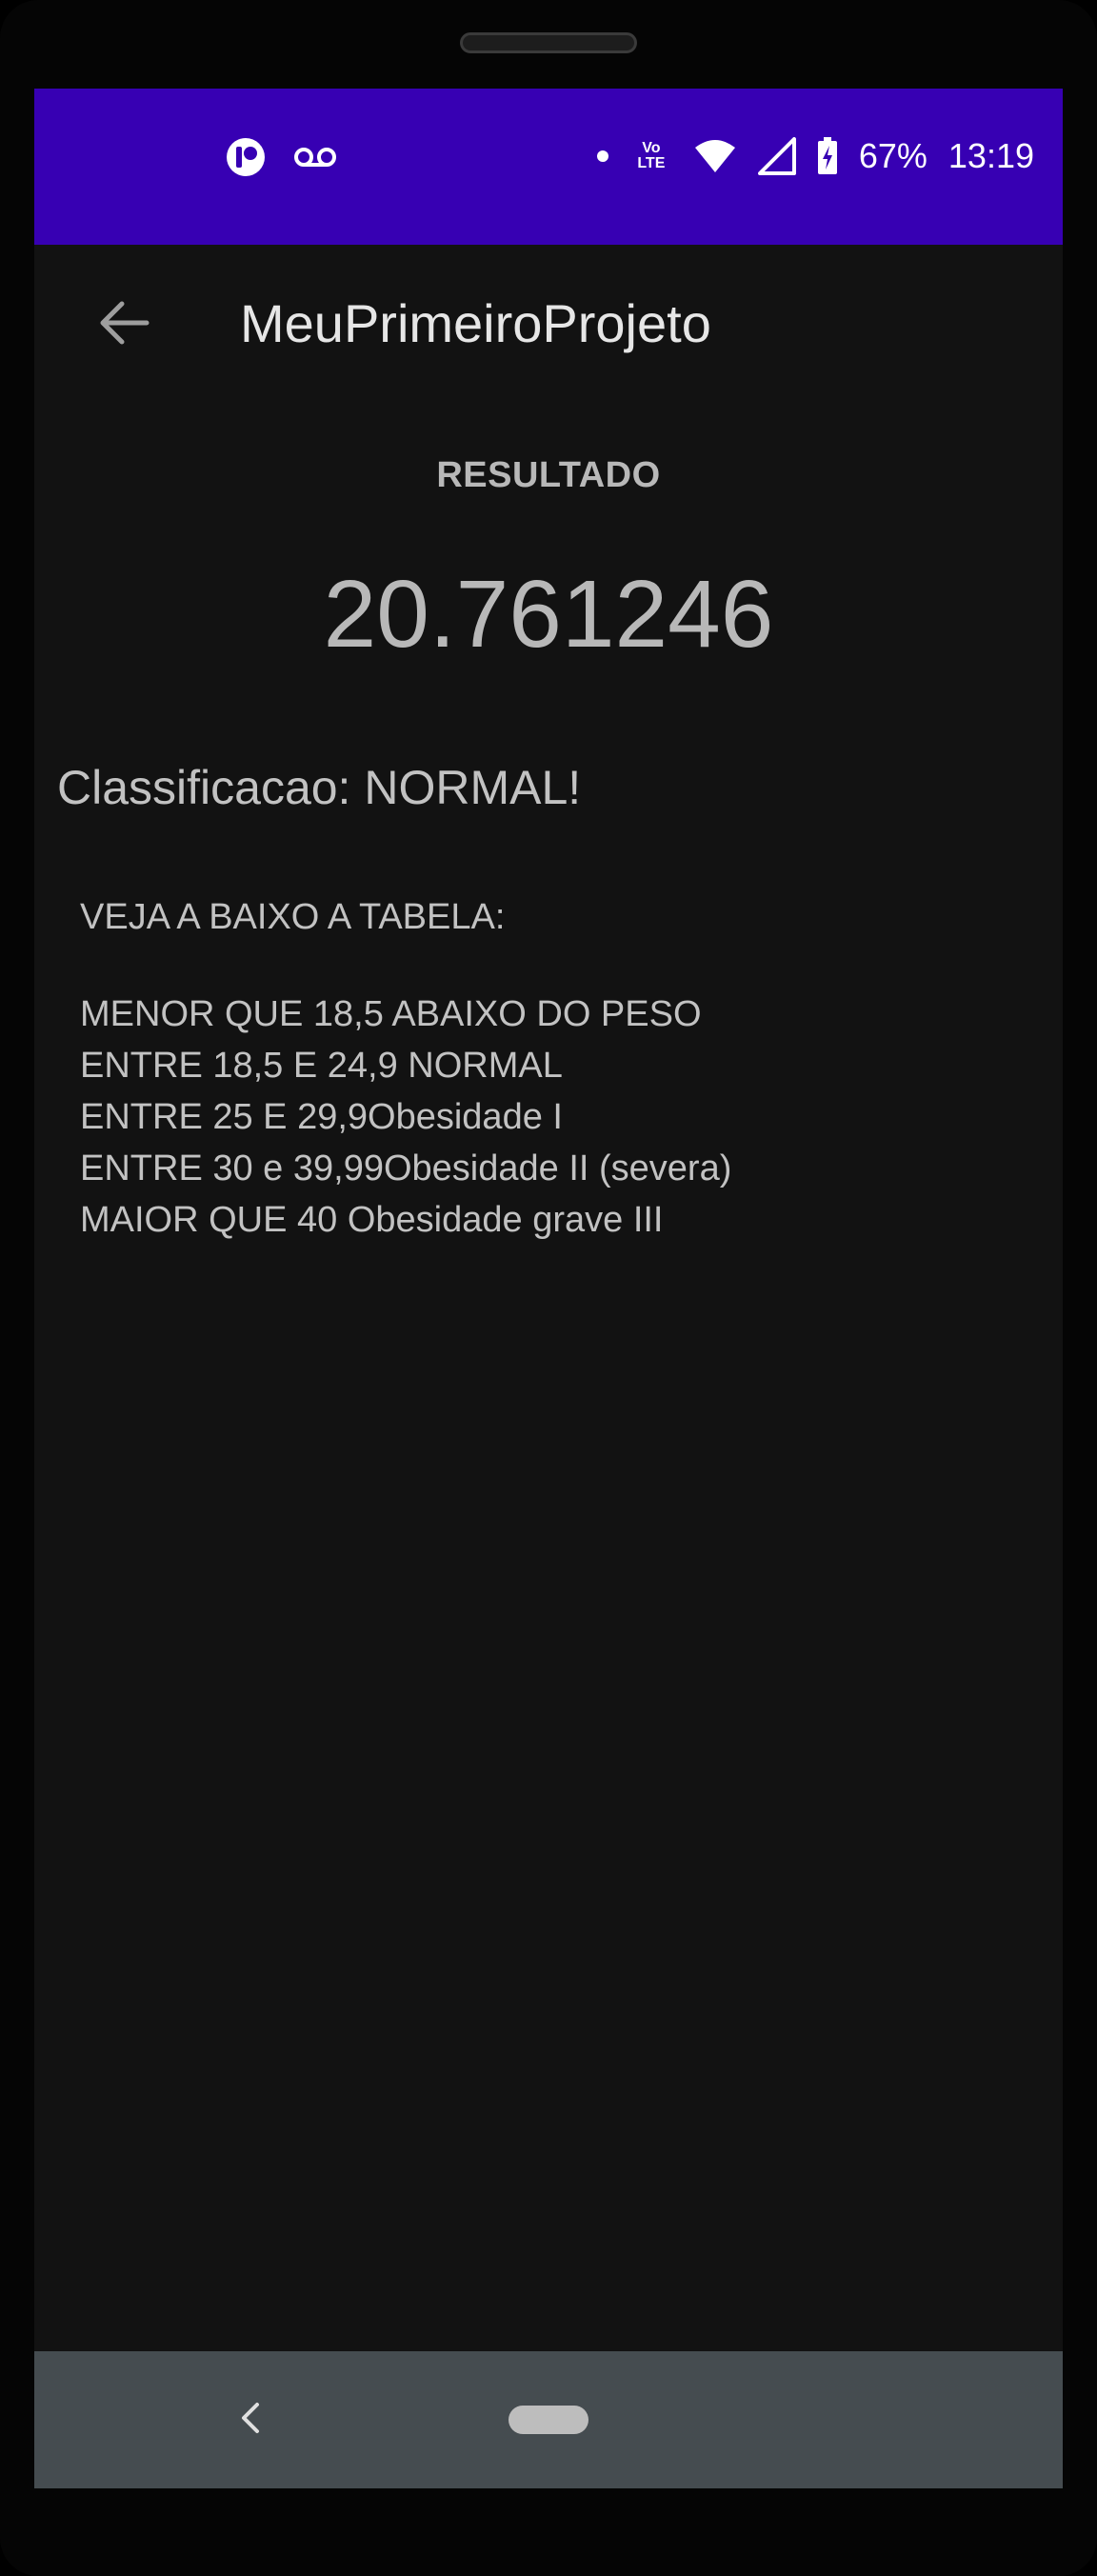 Image resolution: width=1097 pixels, height=2576 pixels. Describe the element at coordinates (321, 1117) in the screenshot. I see `table-row: ENTRE 25 E 29,9Obesidade I` at that location.